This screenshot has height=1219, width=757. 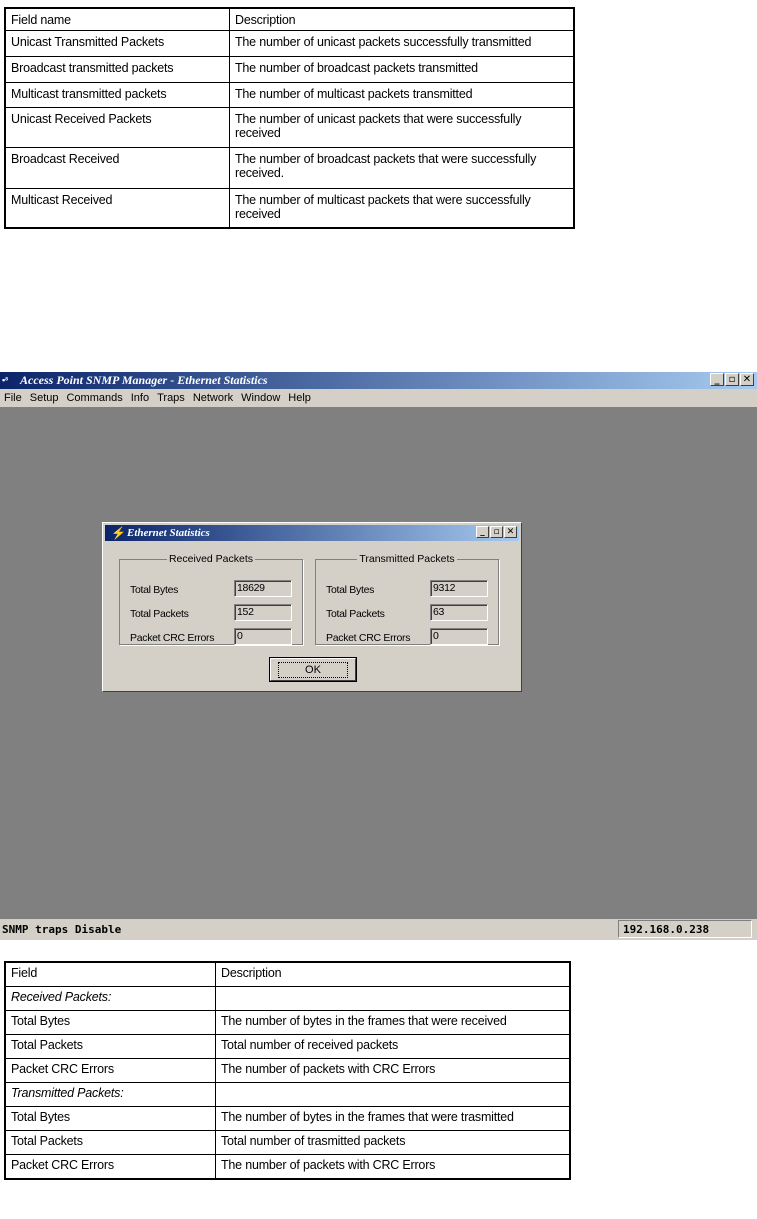 I want to click on dialog-window-controls: _ ▫ ✕, so click(x=496, y=532).